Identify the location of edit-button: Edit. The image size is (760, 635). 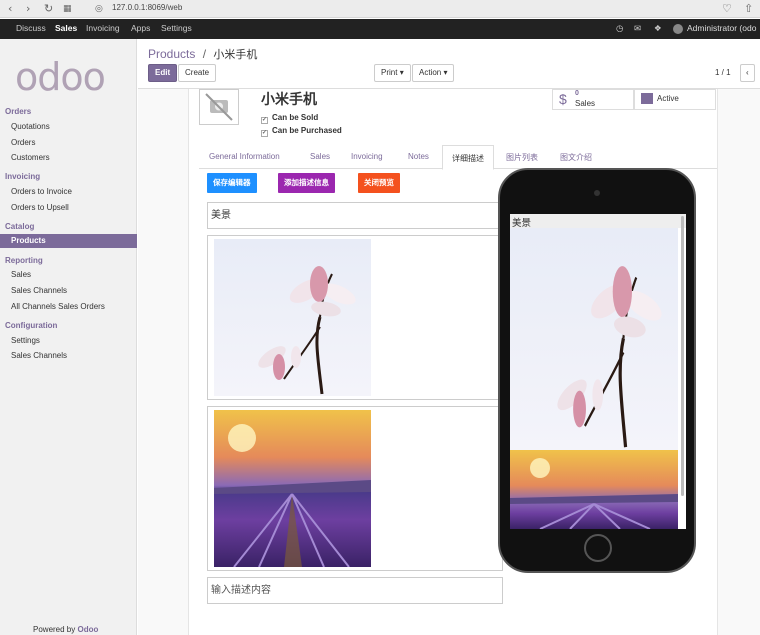
(163, 73).